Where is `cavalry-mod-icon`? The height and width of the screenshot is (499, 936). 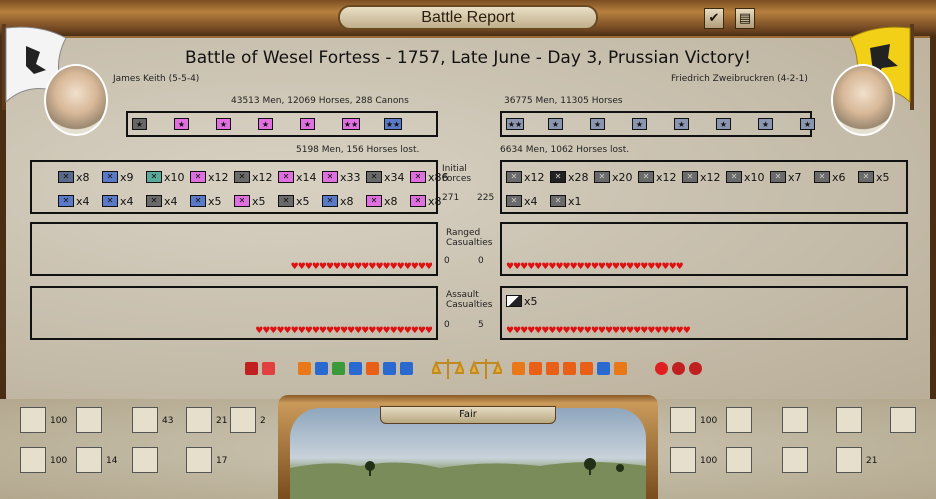 cavalry-mod-icon is located at coordinates (304, 368).